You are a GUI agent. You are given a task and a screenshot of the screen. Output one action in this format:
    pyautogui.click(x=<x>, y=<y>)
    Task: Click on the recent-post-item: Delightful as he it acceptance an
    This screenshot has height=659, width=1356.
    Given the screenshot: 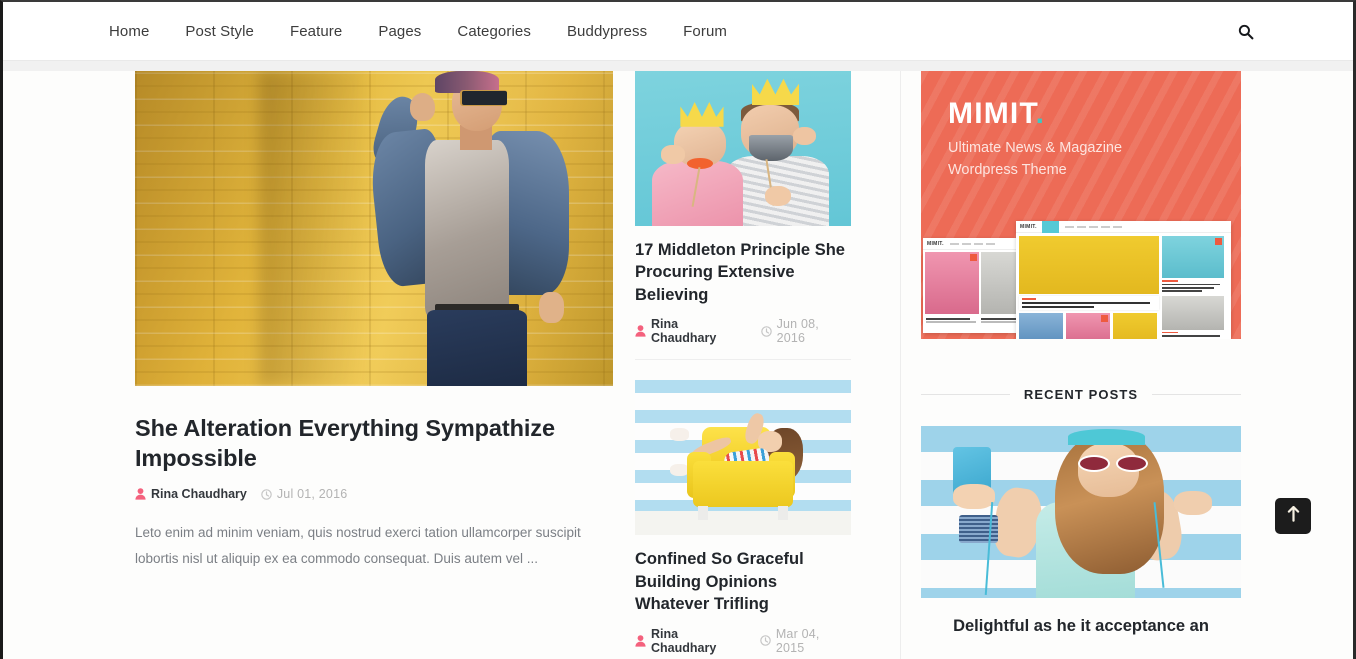 What is the action you would take?
    pyautogui.click(x=1081, y=531)
    